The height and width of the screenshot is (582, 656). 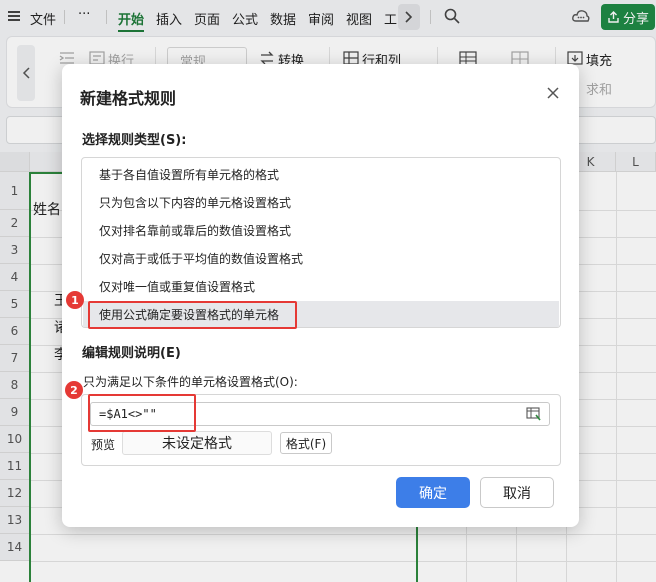 What do you see at coordinates (190, 382) in the screenshot?
I see `condition-label: 只为满足以下条件的单元格设置格式(O):` at bounding box center [190, 382].